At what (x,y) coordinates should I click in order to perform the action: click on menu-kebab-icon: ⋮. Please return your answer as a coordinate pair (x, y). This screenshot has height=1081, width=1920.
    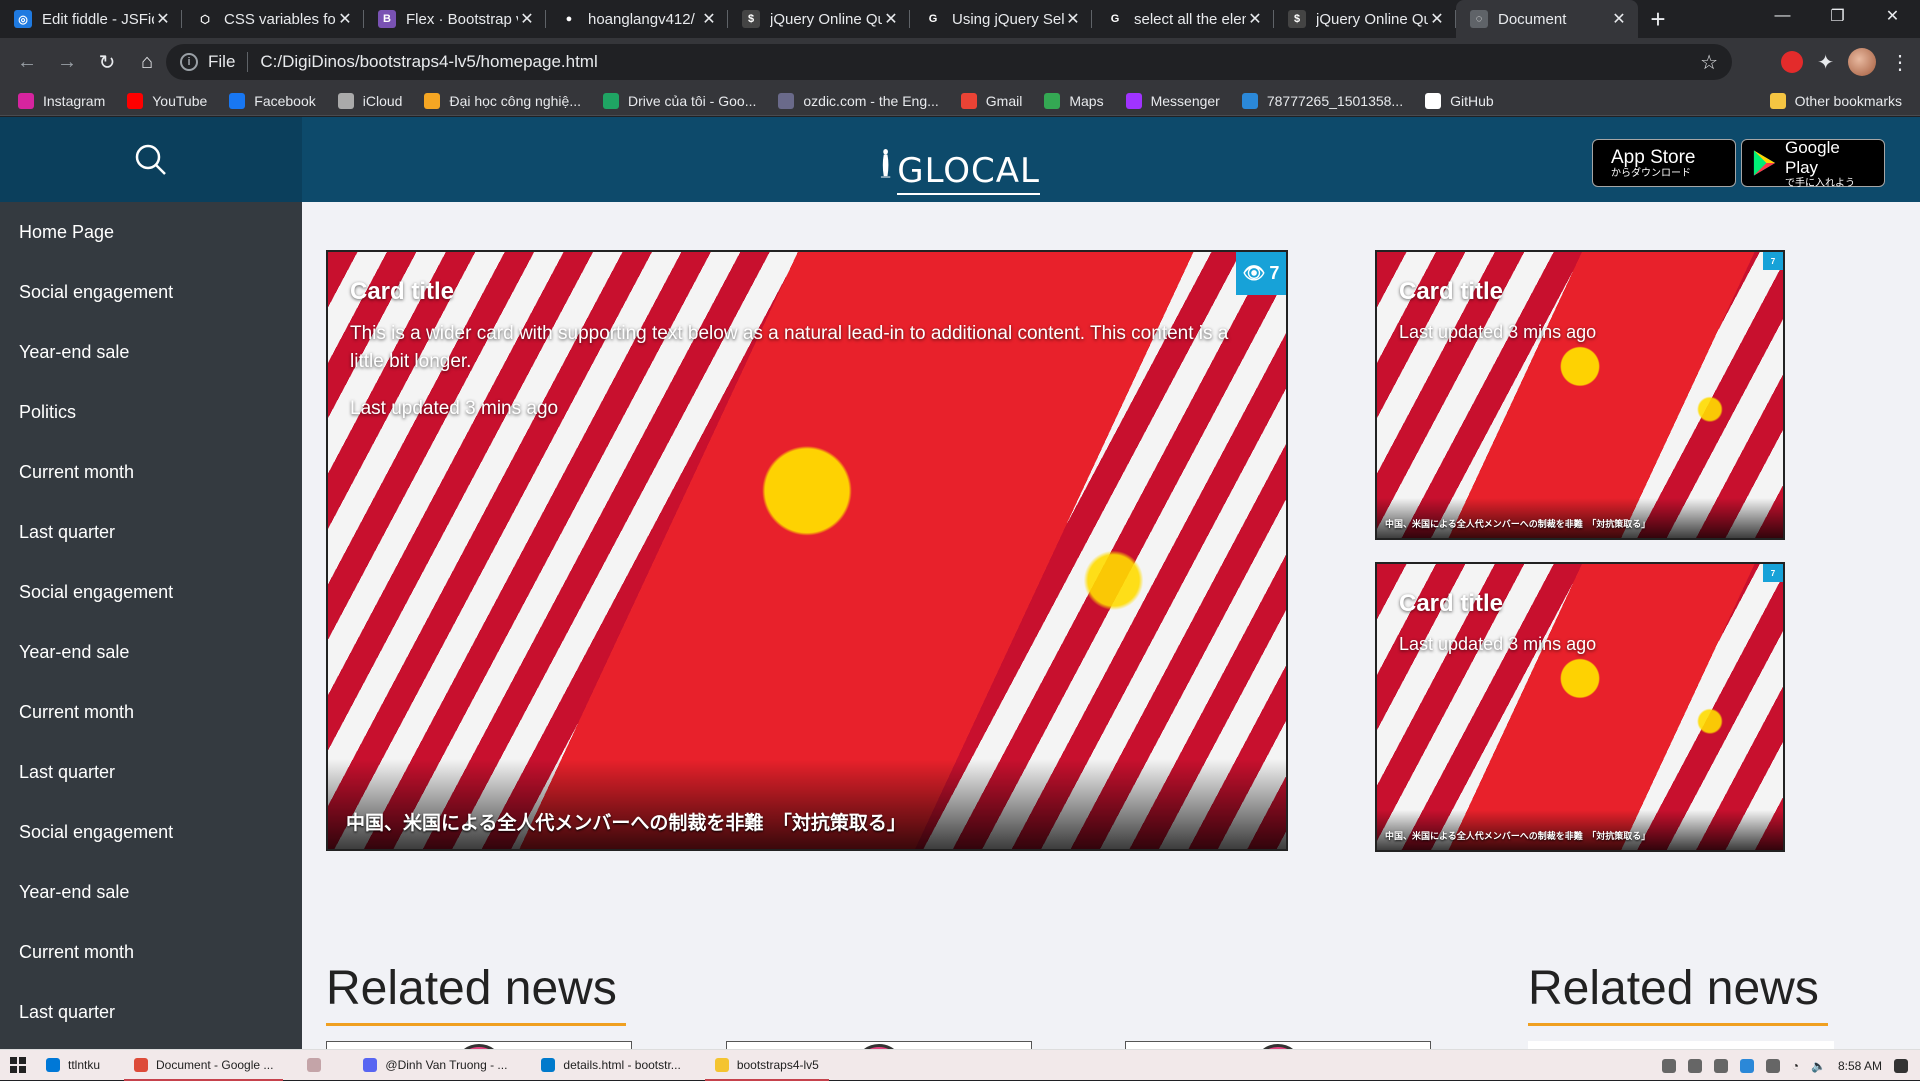
    Looking at the image, I should click on (1900, 62).